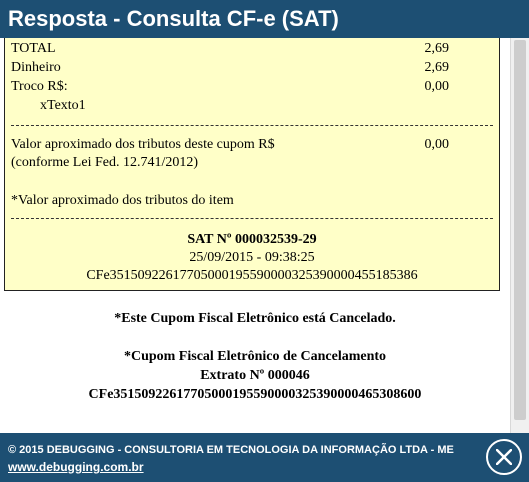 The width and height of the screenshot is (529, 482). What do you see at coordinates (230, 162) in the screenshot?
I see `tax-law-row: (conforme Lei Fed. 12.741/2012)` at bounding box center [230, 162].